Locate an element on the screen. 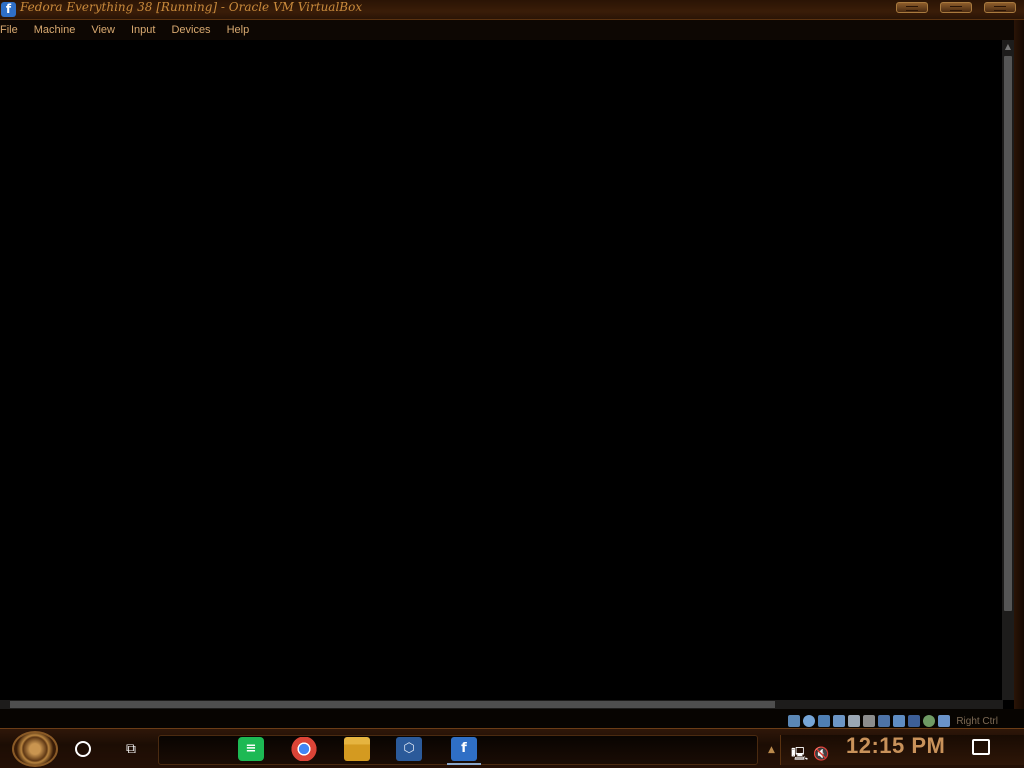 The image size is (1024, 768). shared-folders-icon is located at coordinates (869, 721).